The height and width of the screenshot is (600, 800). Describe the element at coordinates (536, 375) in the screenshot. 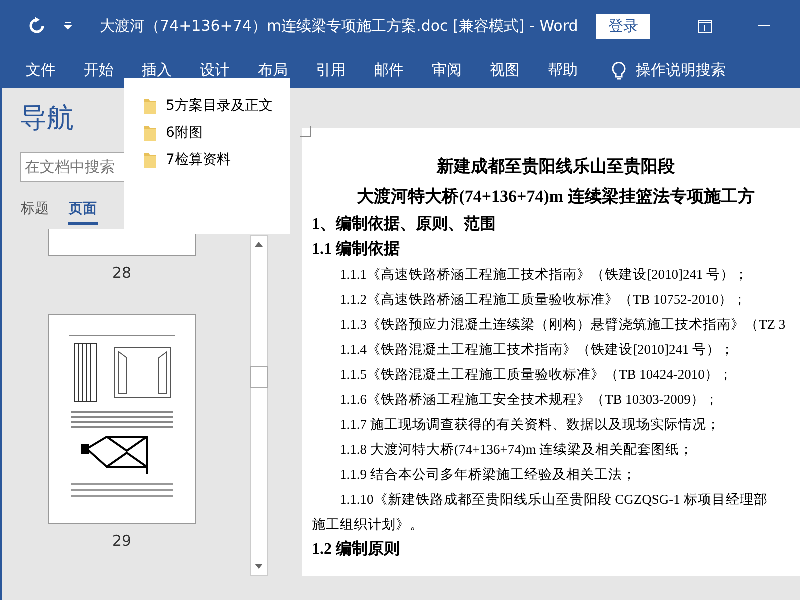

I see `document-paragraph: 1.1.5《铁路混凝土工程施工质量验收标准》（TB 10424-2010）；` at that location.